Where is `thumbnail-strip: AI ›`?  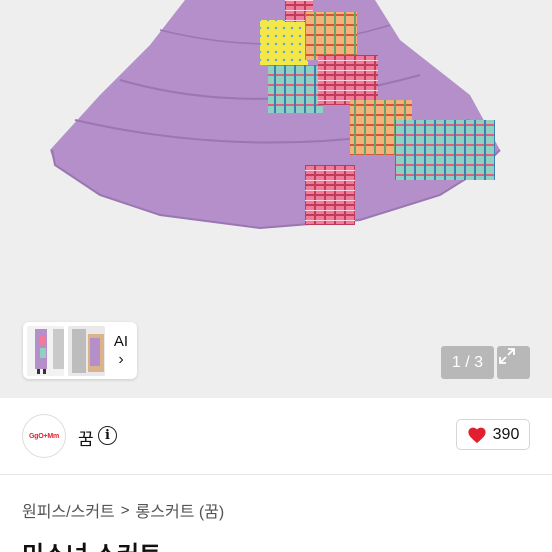
thumbnail-strip: AI › is located at coordinates (80, 350).